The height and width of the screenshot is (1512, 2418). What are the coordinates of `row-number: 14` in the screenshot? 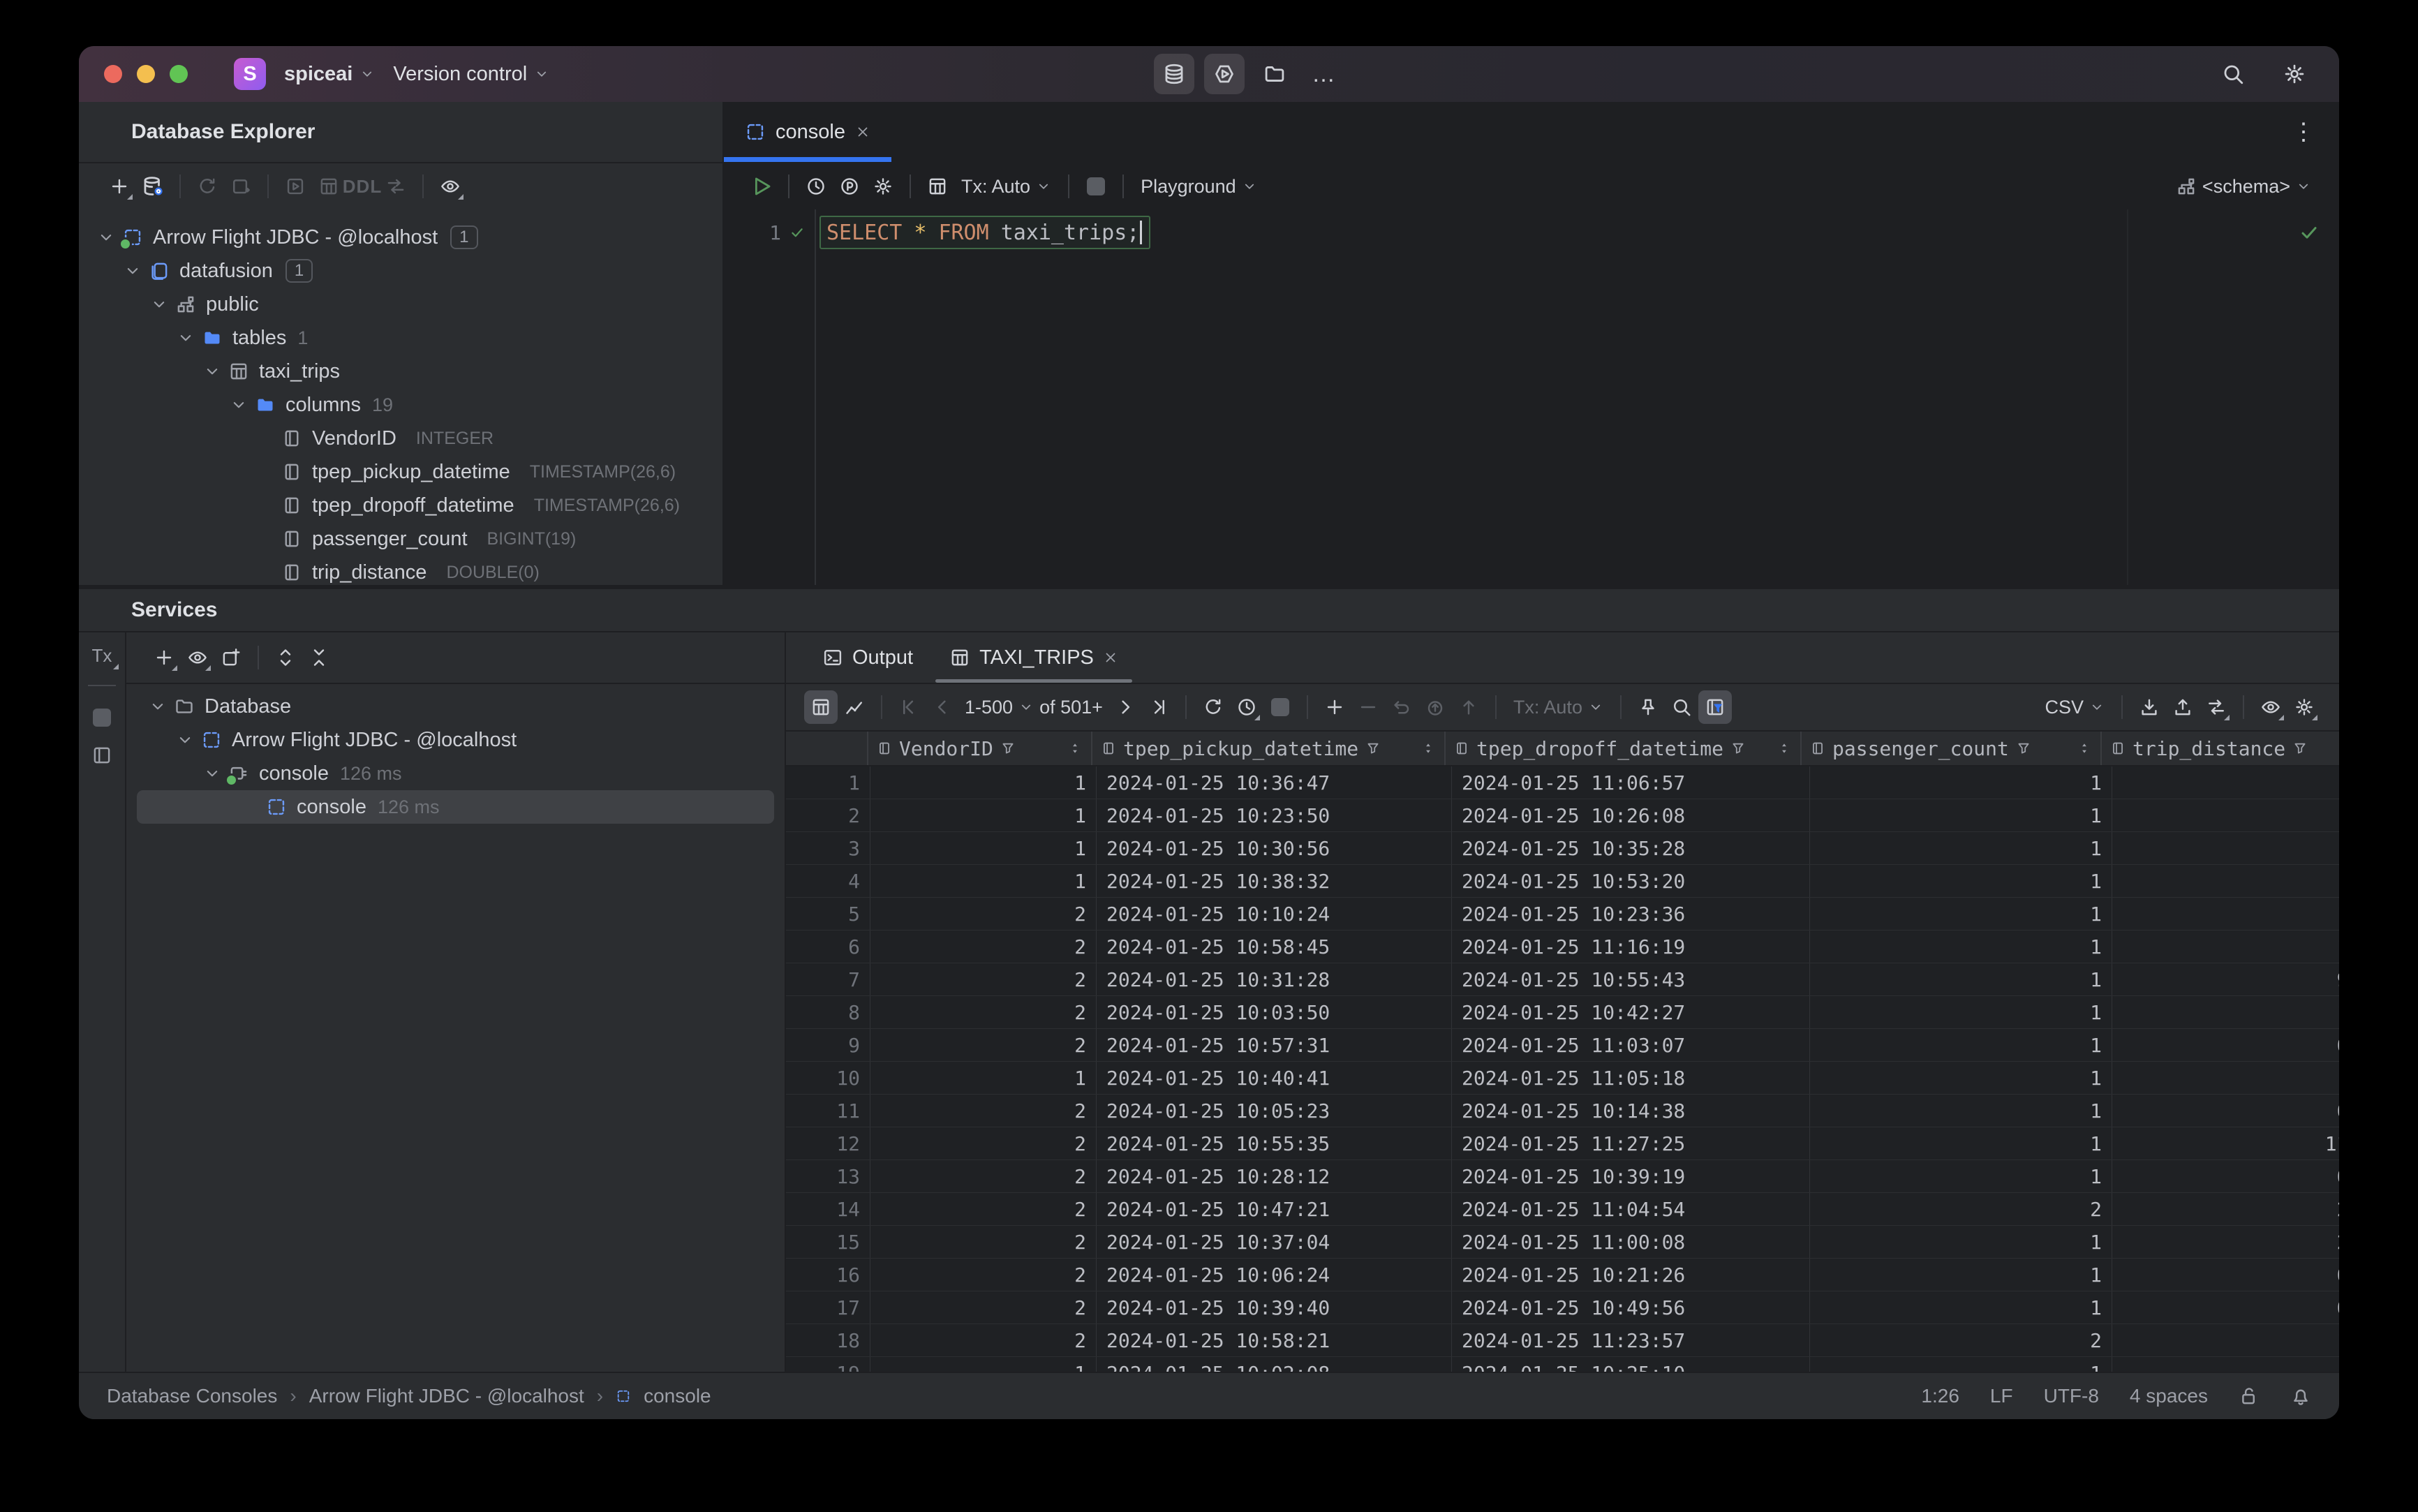 It's located at (828, 1209).